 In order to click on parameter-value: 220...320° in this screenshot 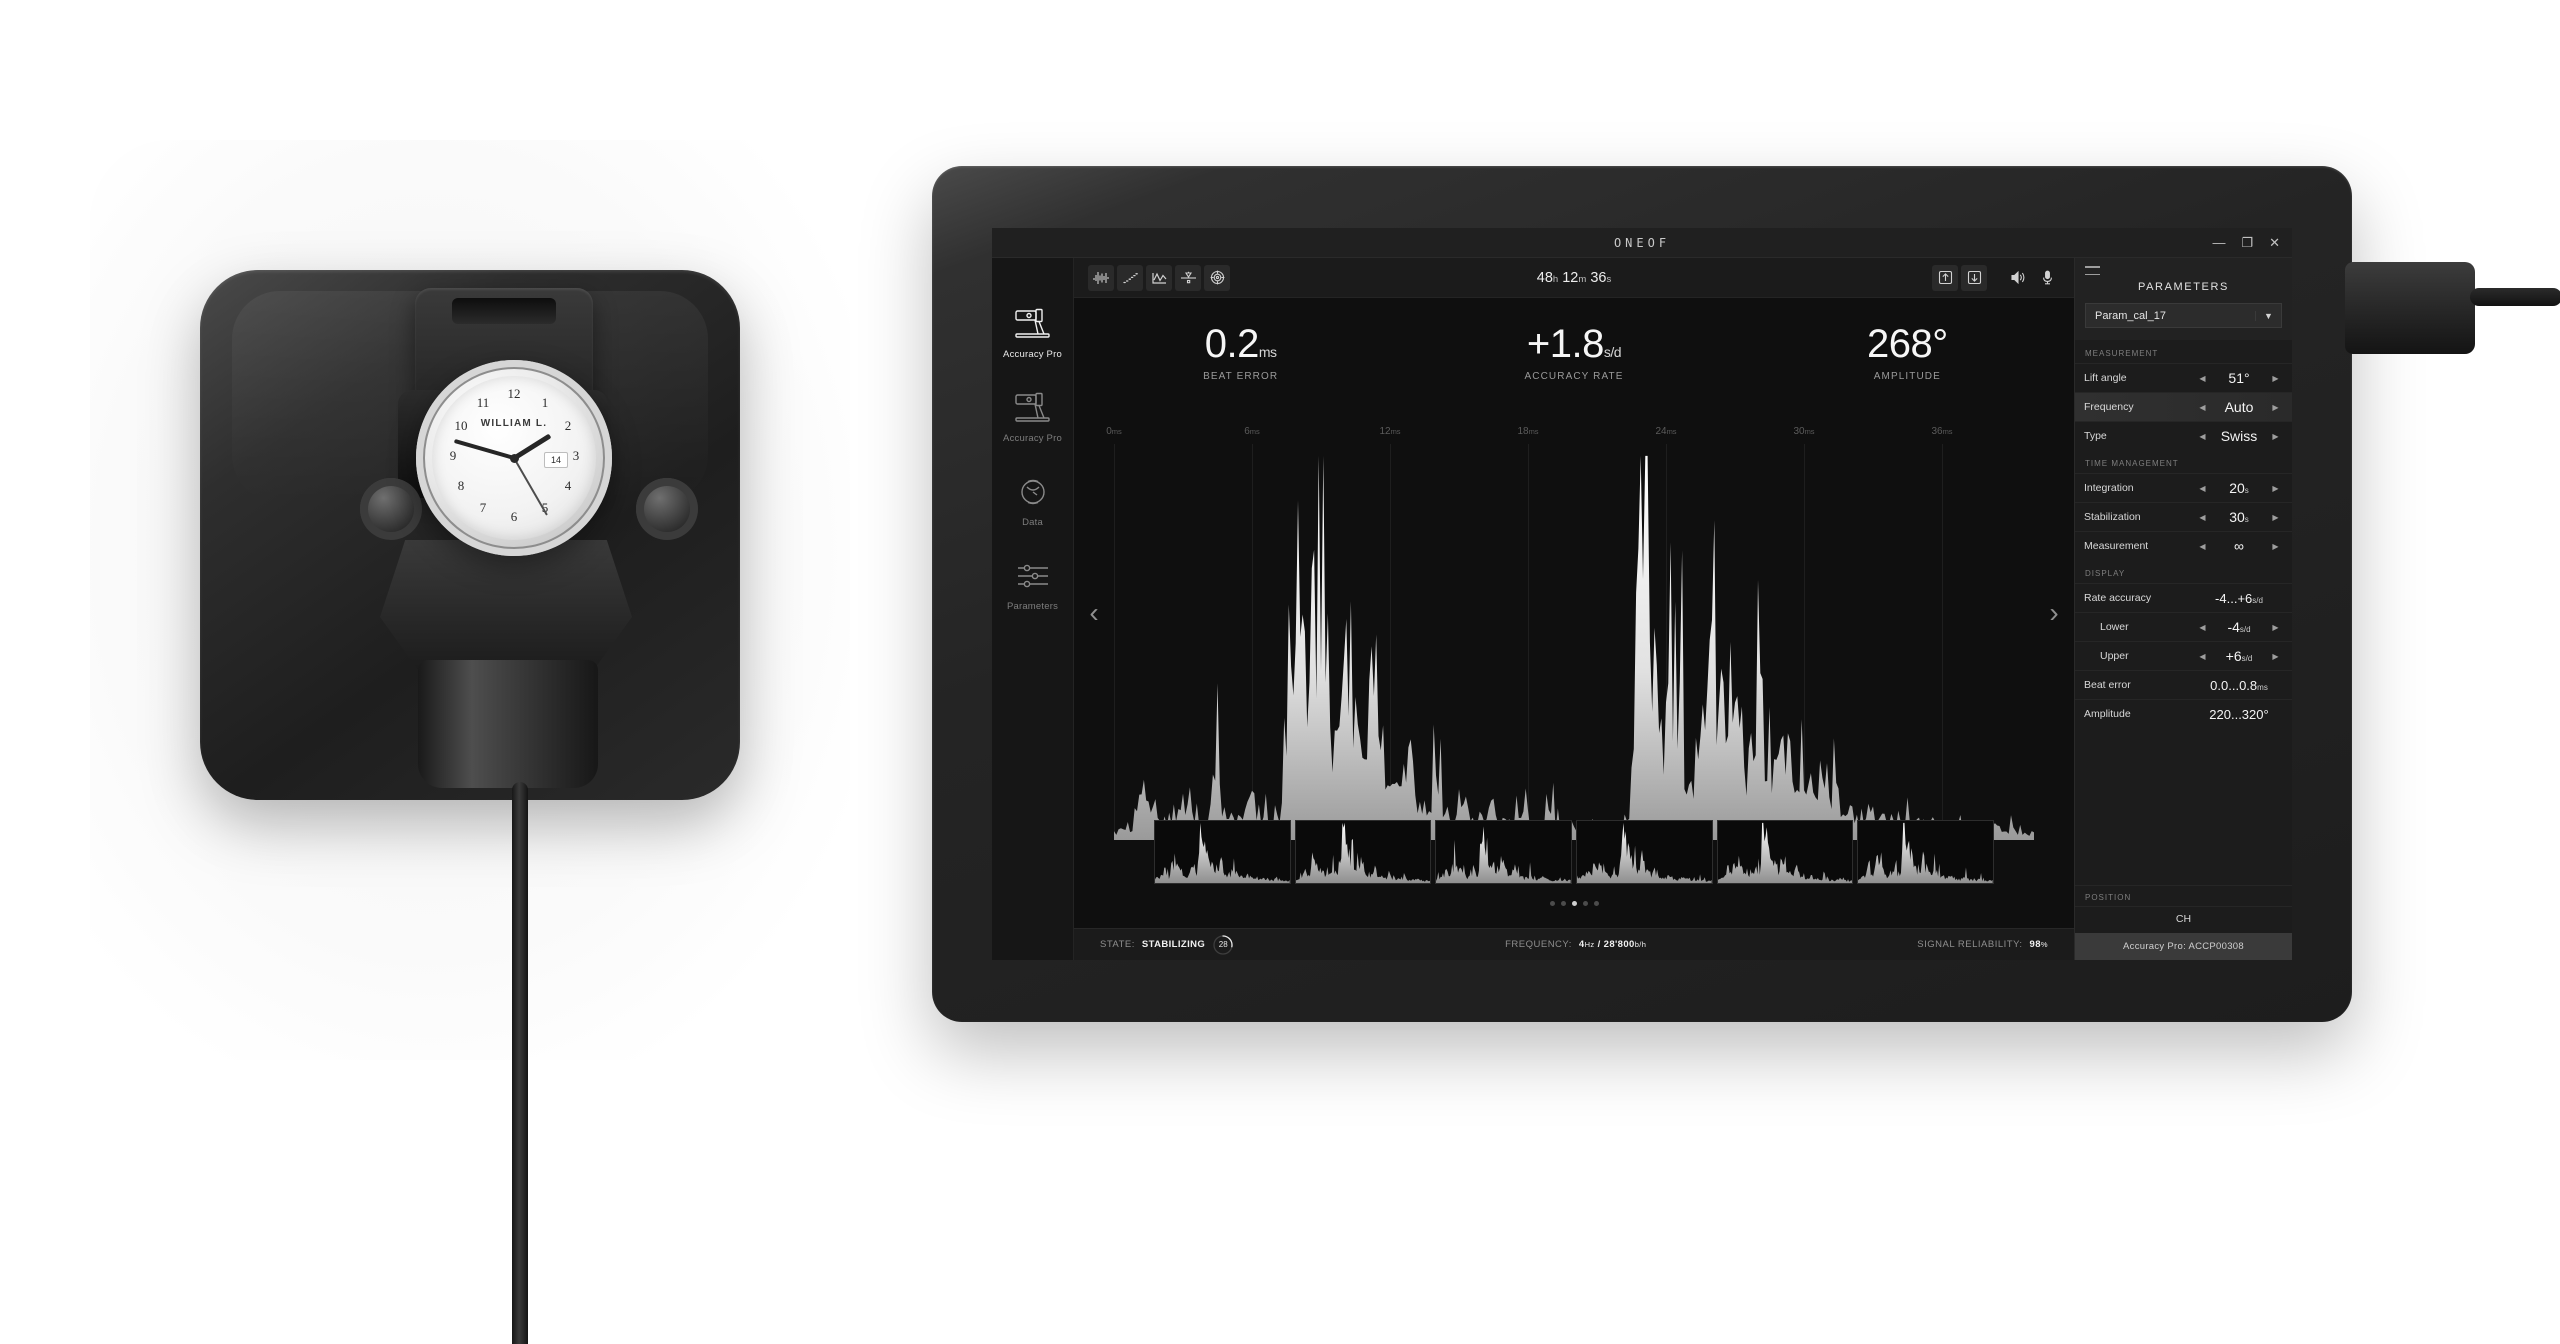, I will do `click(2239, 714)`.